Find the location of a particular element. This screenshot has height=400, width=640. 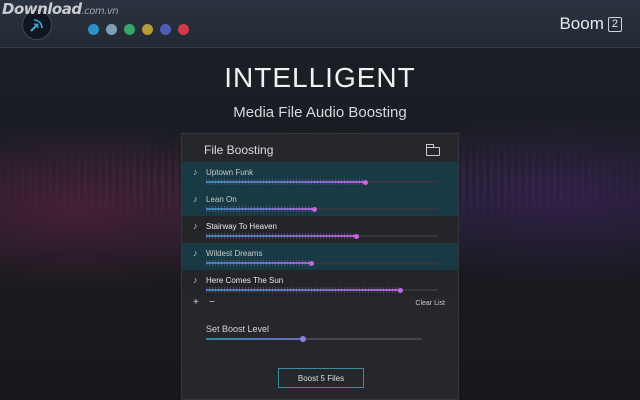

boost-level-fill is located at coordinates (254, 339).